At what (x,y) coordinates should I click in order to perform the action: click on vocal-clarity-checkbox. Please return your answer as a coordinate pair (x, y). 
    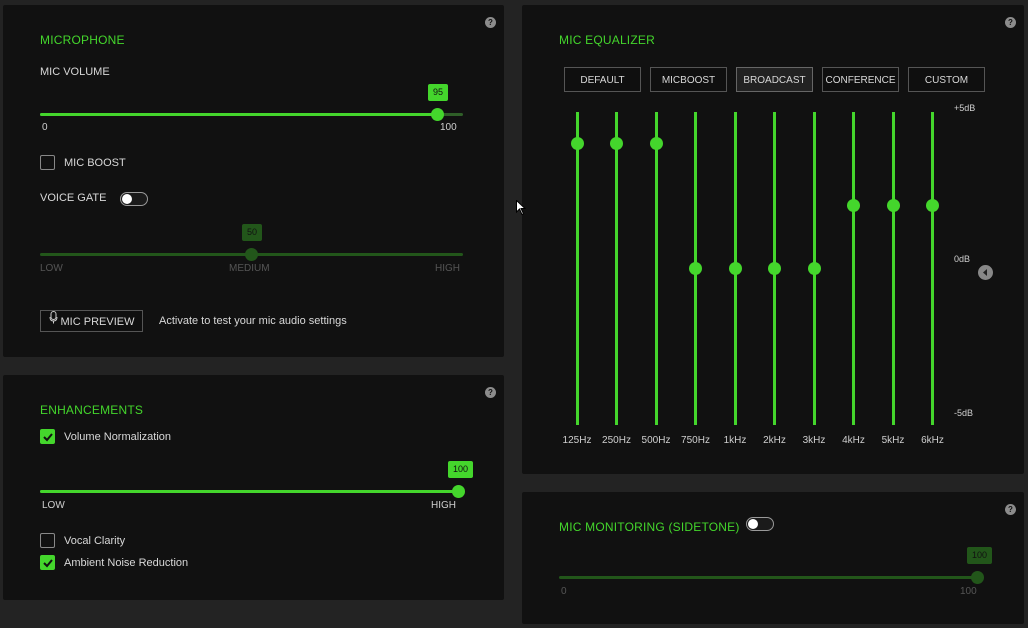
    Looking at the image, I should click on (47, 540).